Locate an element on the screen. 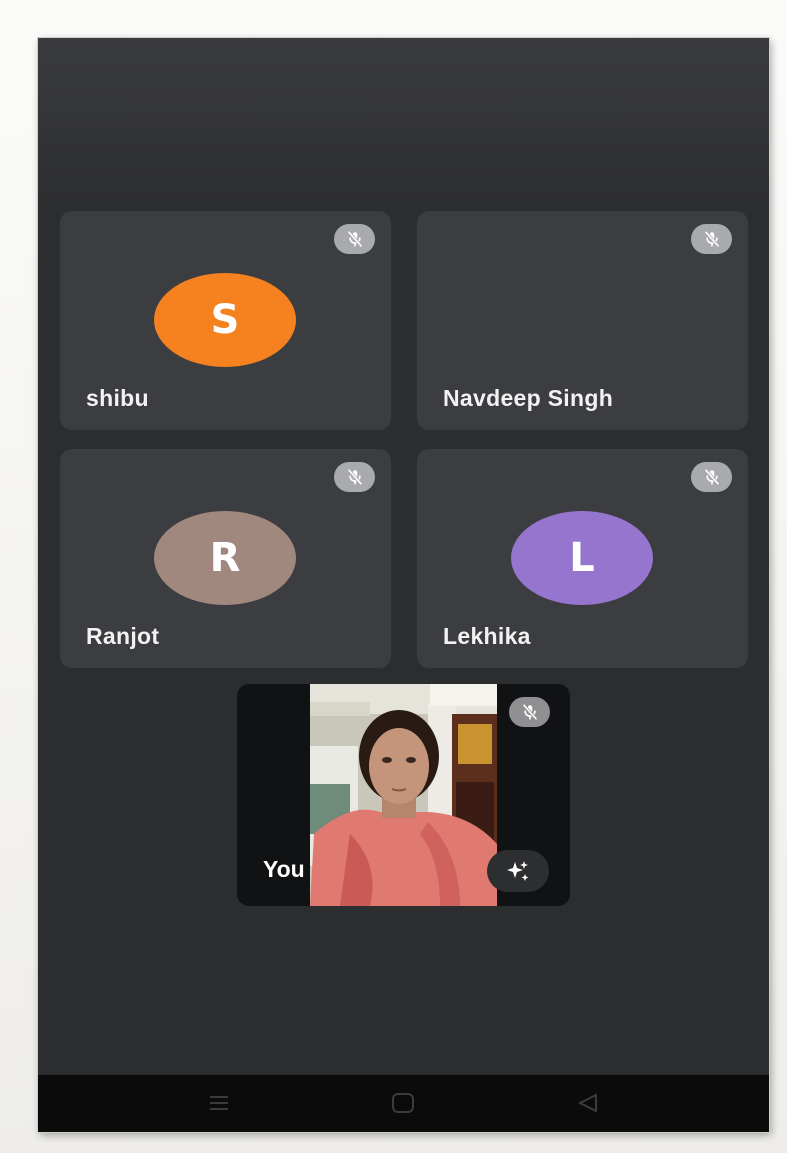 The image size is (787, 1153). system-navigation-bar is located at coordinates (403, 1103).